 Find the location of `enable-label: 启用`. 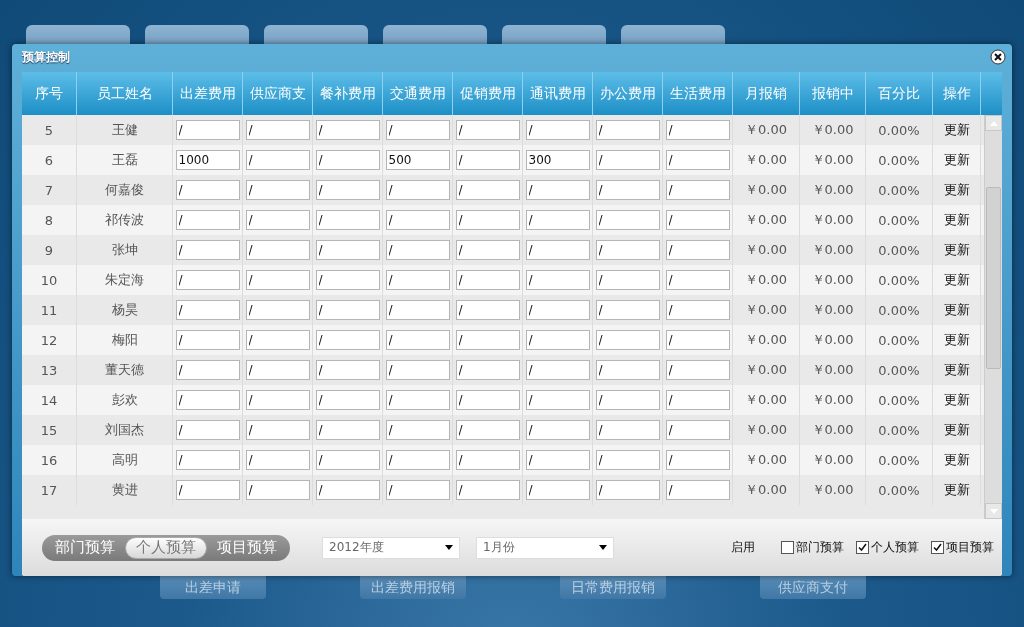

enable-label: 启用 is located at coordinates (743, 547).